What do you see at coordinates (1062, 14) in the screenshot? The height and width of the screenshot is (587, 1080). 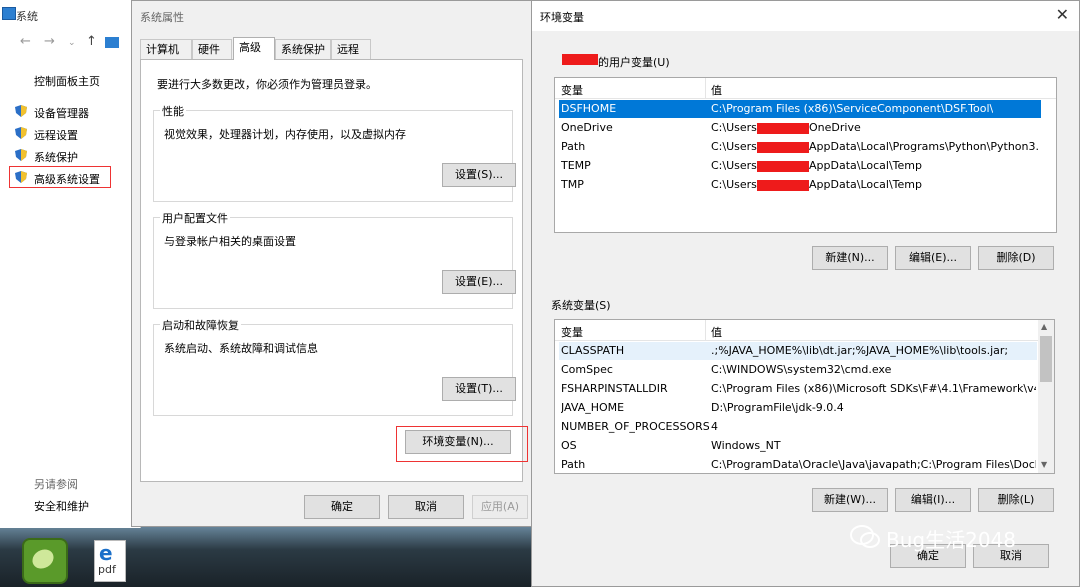 I see `close-icon: ✕` at bounding box center [1062, 14].